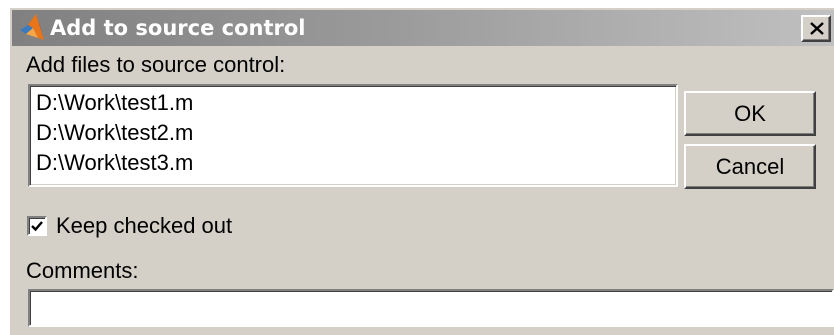  Describe the element at coordinates (114, 163) in the screenshot. I see `list-item: D:\Work\test3.m` at that location.